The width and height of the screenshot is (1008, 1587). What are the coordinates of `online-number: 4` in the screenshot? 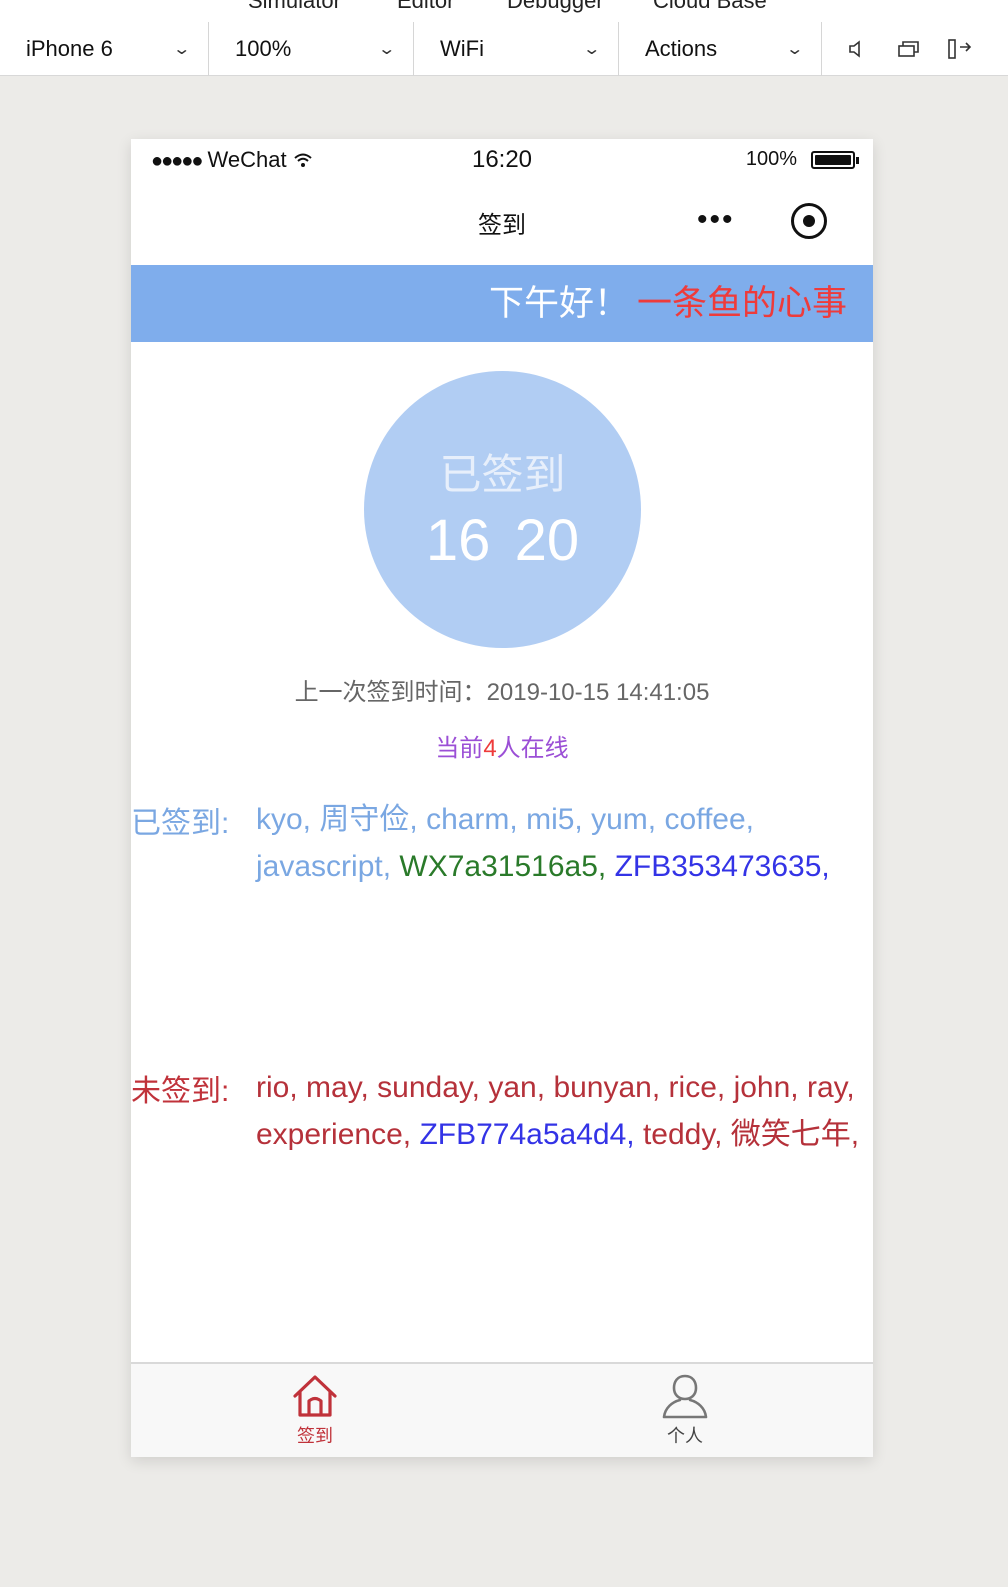 It's located at (490, 748).